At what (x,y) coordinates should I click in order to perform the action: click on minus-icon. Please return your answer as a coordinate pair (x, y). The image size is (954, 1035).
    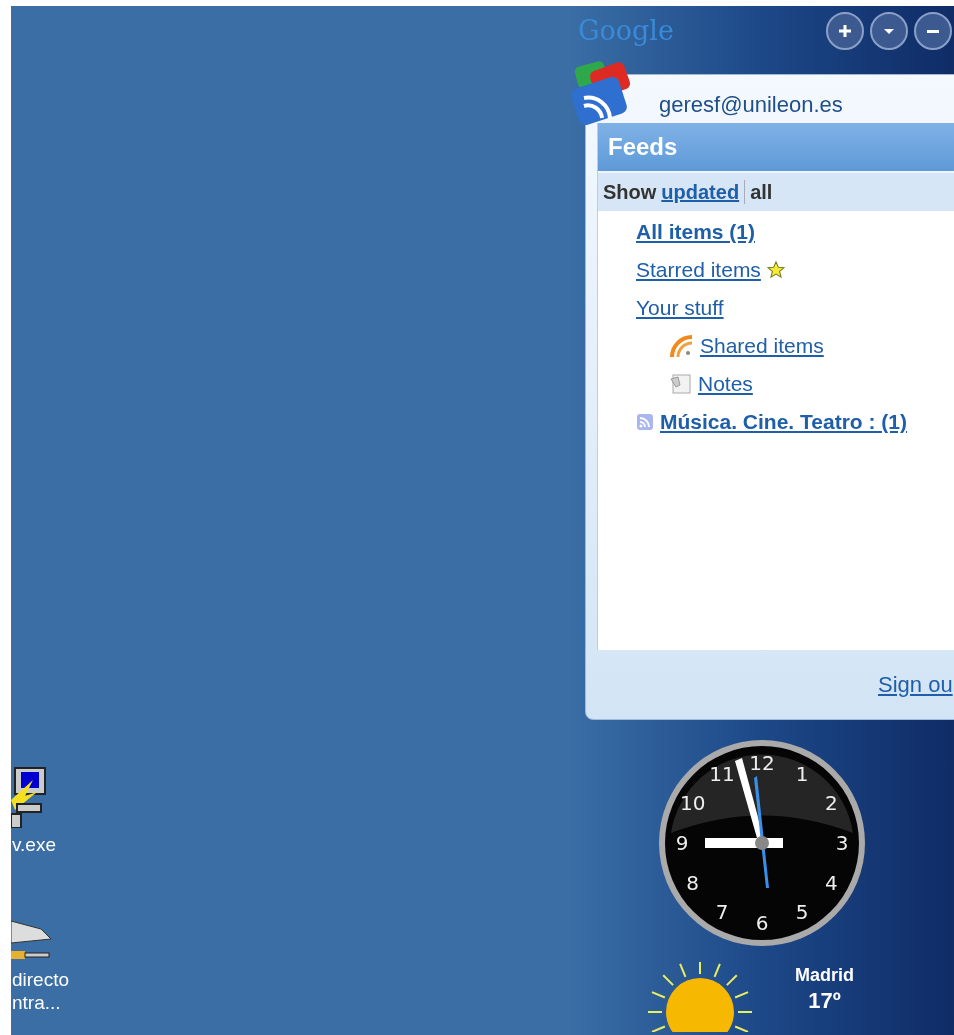
    Looking at the image, I should click on (933, 31).